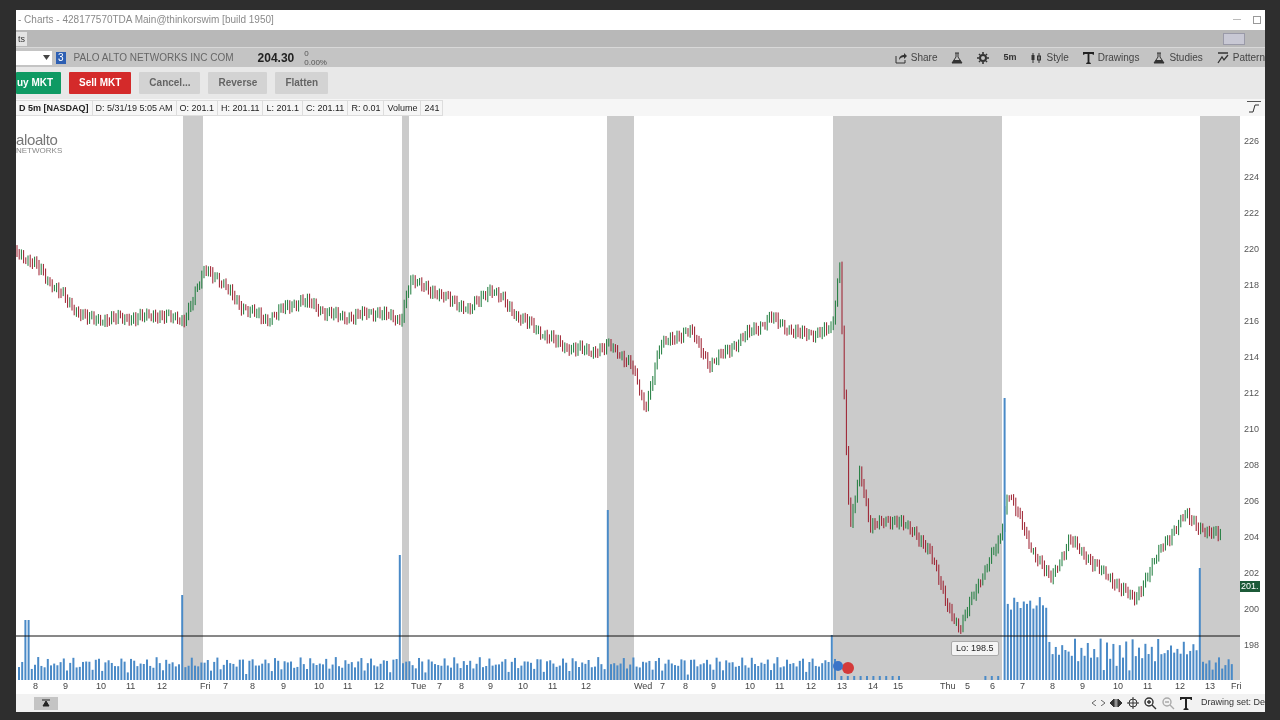  Describe the element at coordinates (146, 20) in the screenshot. I see `window-title: - Charts - 428177570TDA Main@thinkorswim [build 1950]` at that location.